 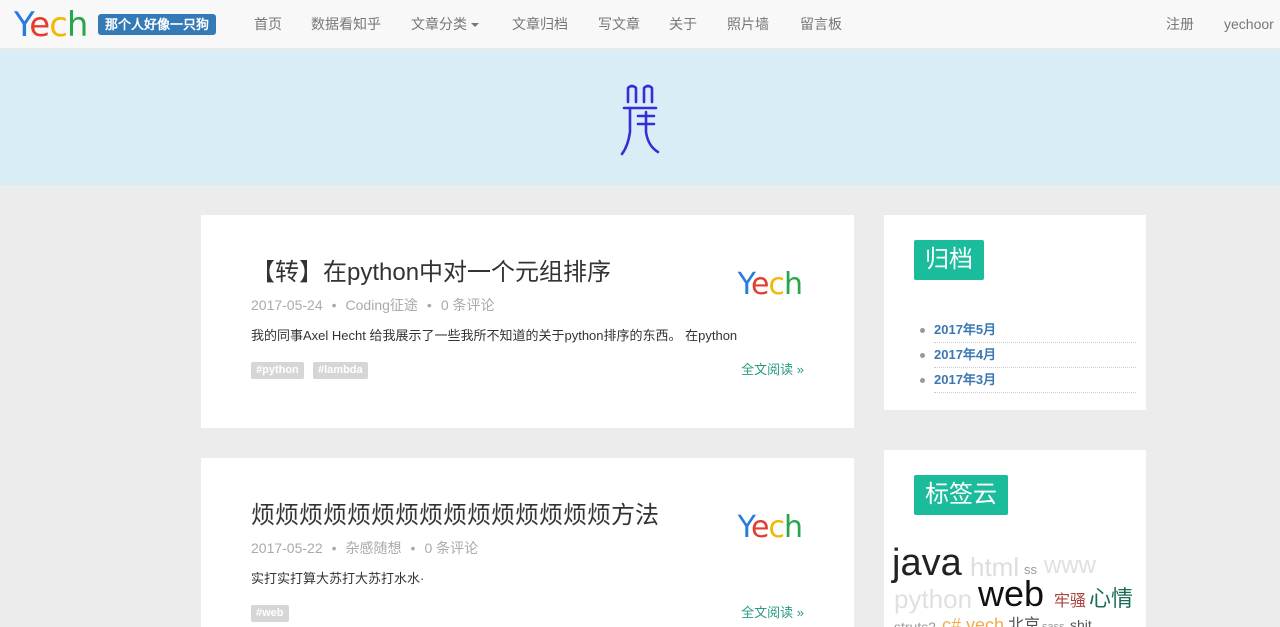 I want to click on tag-cloud-item: yech, so click(x=985, y=621).